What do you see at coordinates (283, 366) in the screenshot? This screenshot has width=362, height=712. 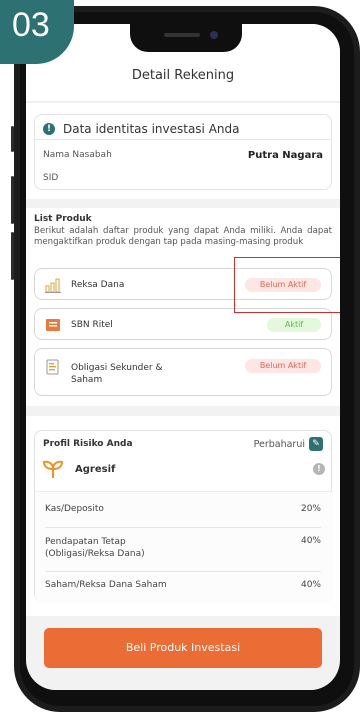 I see `status-badge: Belum Aktif` at bounding box center [283, 366].